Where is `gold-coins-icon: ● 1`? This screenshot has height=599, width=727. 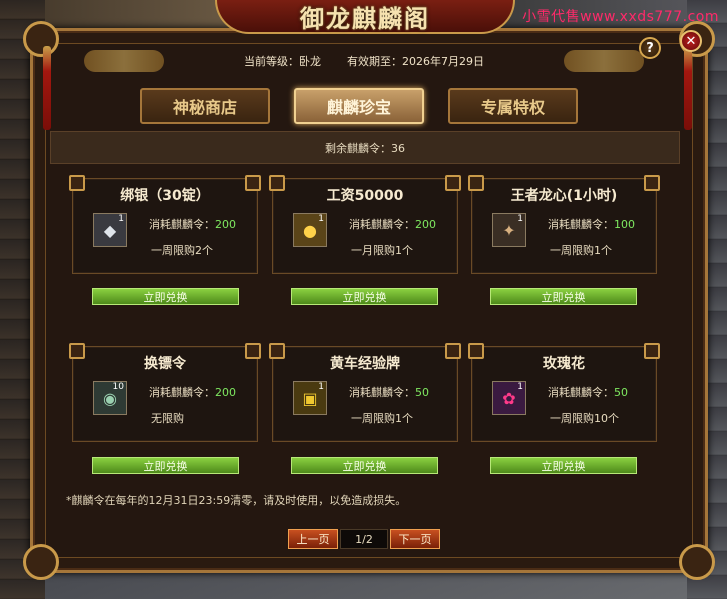 gold-coins-icon: ● 1 is located at coordinates (310, 230).